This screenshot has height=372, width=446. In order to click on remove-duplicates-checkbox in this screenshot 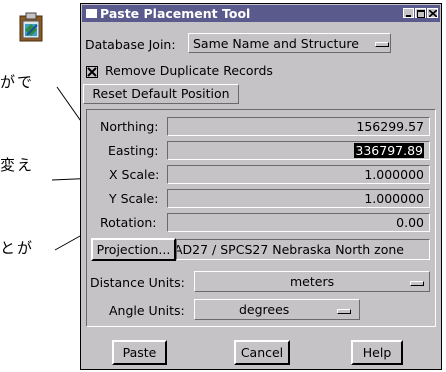, I will do `click(92, 72)`.